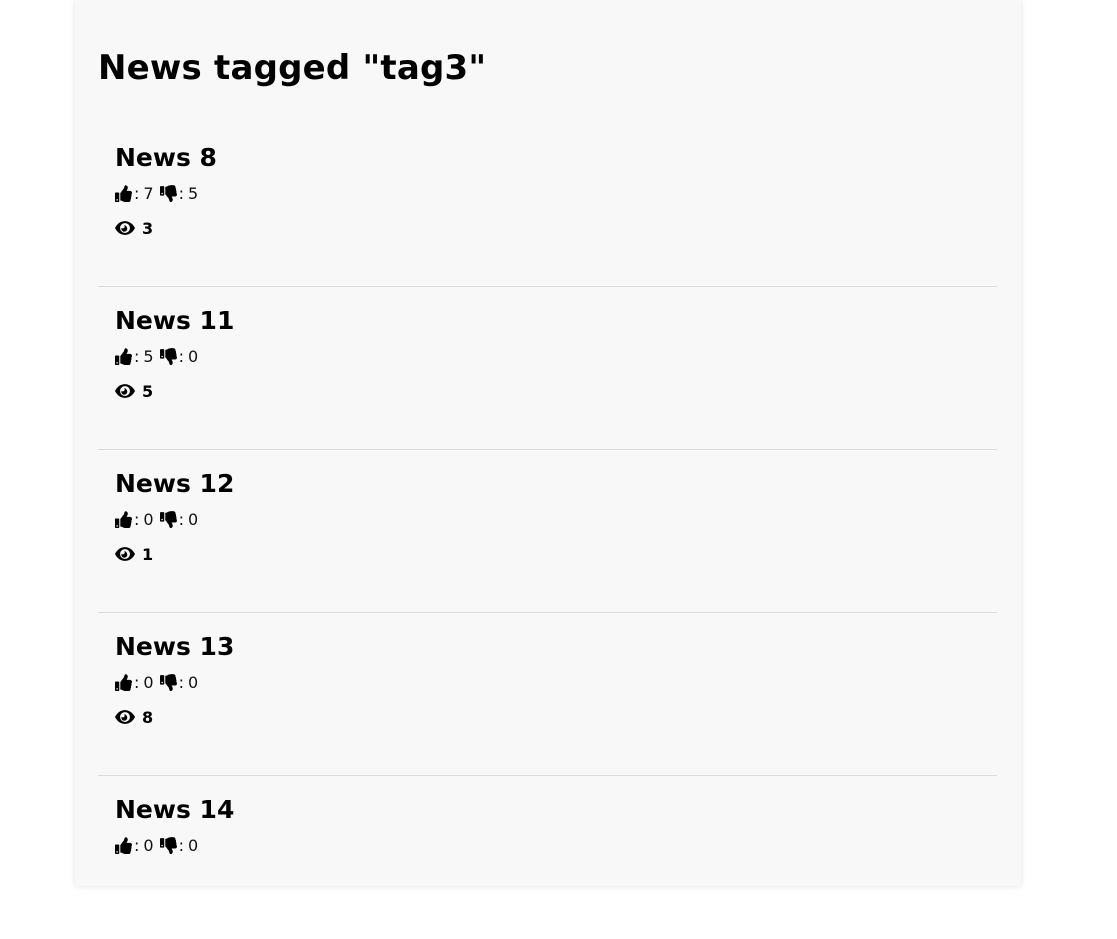  Describe the element at coordinates (556, 356) in the screenshot. I see `vote-counts: :5 :0` at that location.